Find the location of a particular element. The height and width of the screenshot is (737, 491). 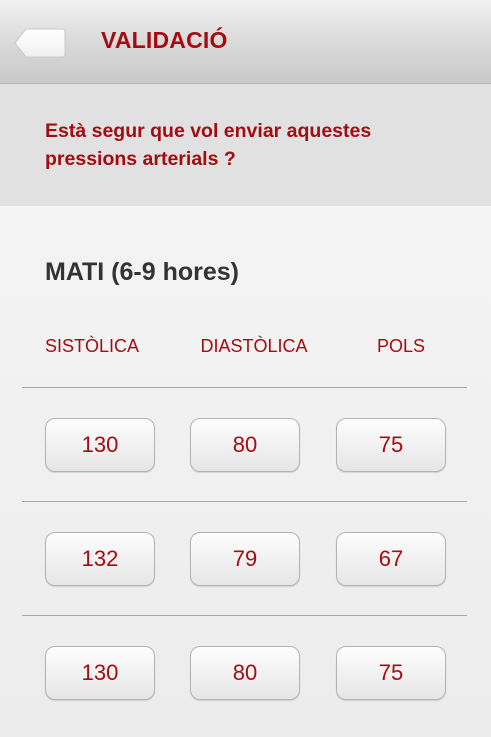

systolic-value: 132 is located at coordinates (100, 559).